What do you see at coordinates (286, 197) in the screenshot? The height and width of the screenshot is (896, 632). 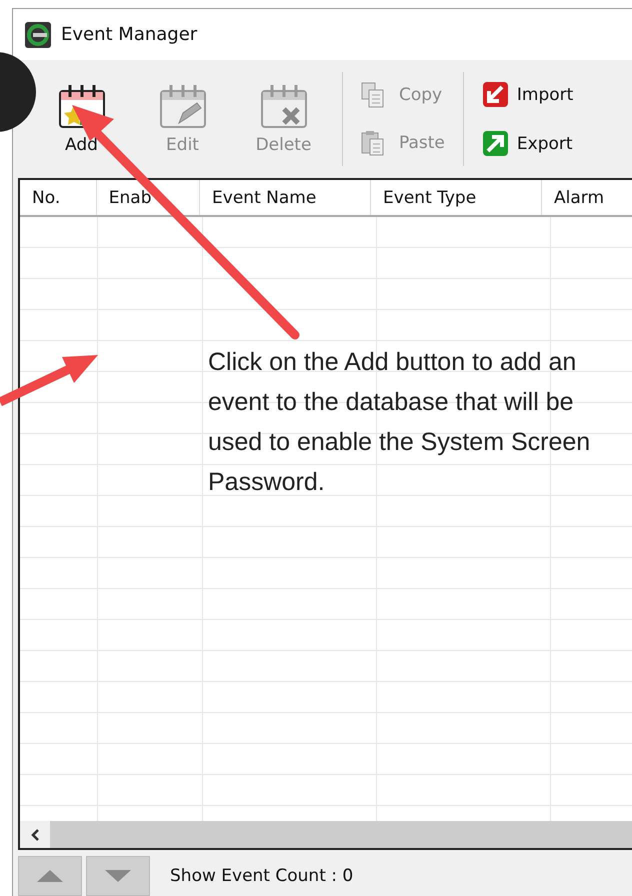 I see `column-header: Event Name` at bounding box center [286, 197].